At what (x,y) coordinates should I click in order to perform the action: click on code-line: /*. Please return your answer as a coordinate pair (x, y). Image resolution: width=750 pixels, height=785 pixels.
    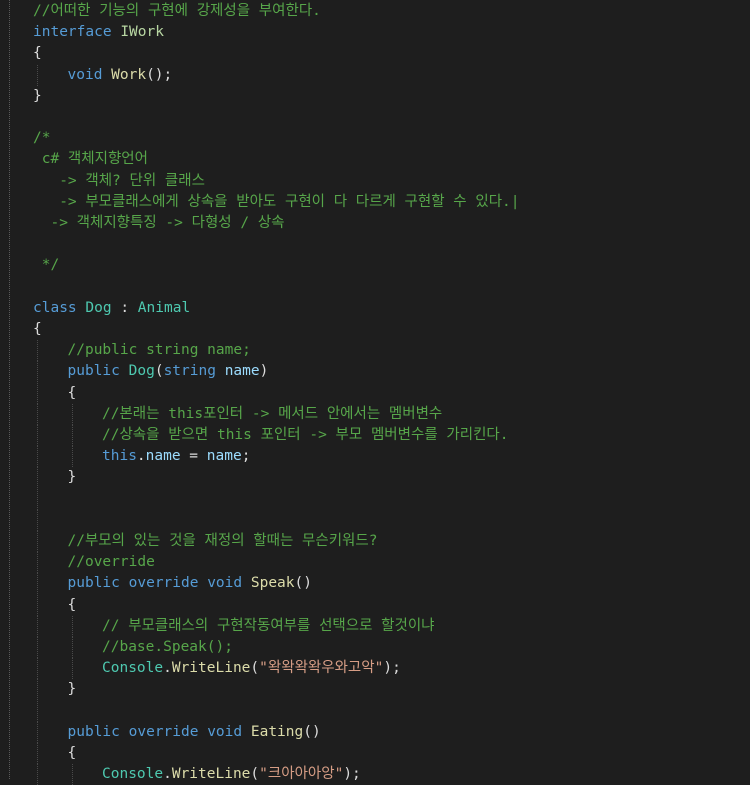
    Looking at the image, I should click on (375, 138).